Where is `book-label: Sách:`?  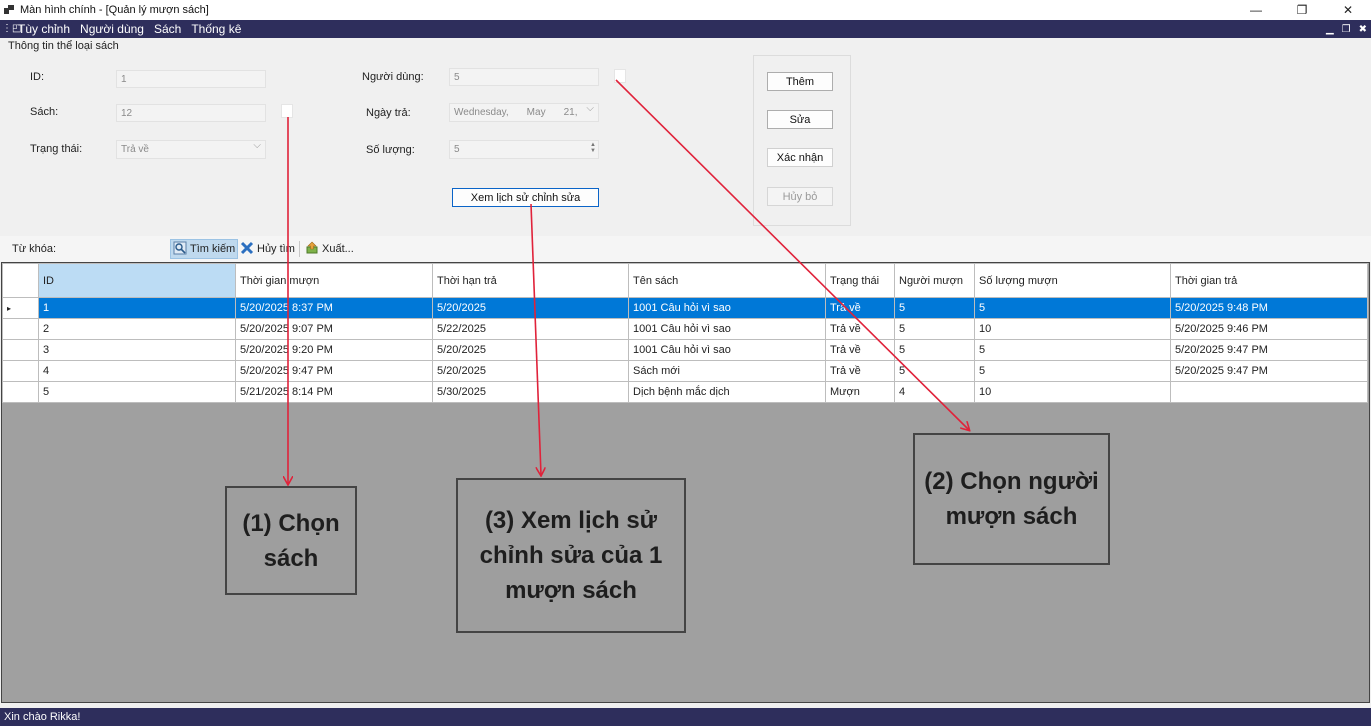
book-label: Sách: is located at coordinates (44, 112).